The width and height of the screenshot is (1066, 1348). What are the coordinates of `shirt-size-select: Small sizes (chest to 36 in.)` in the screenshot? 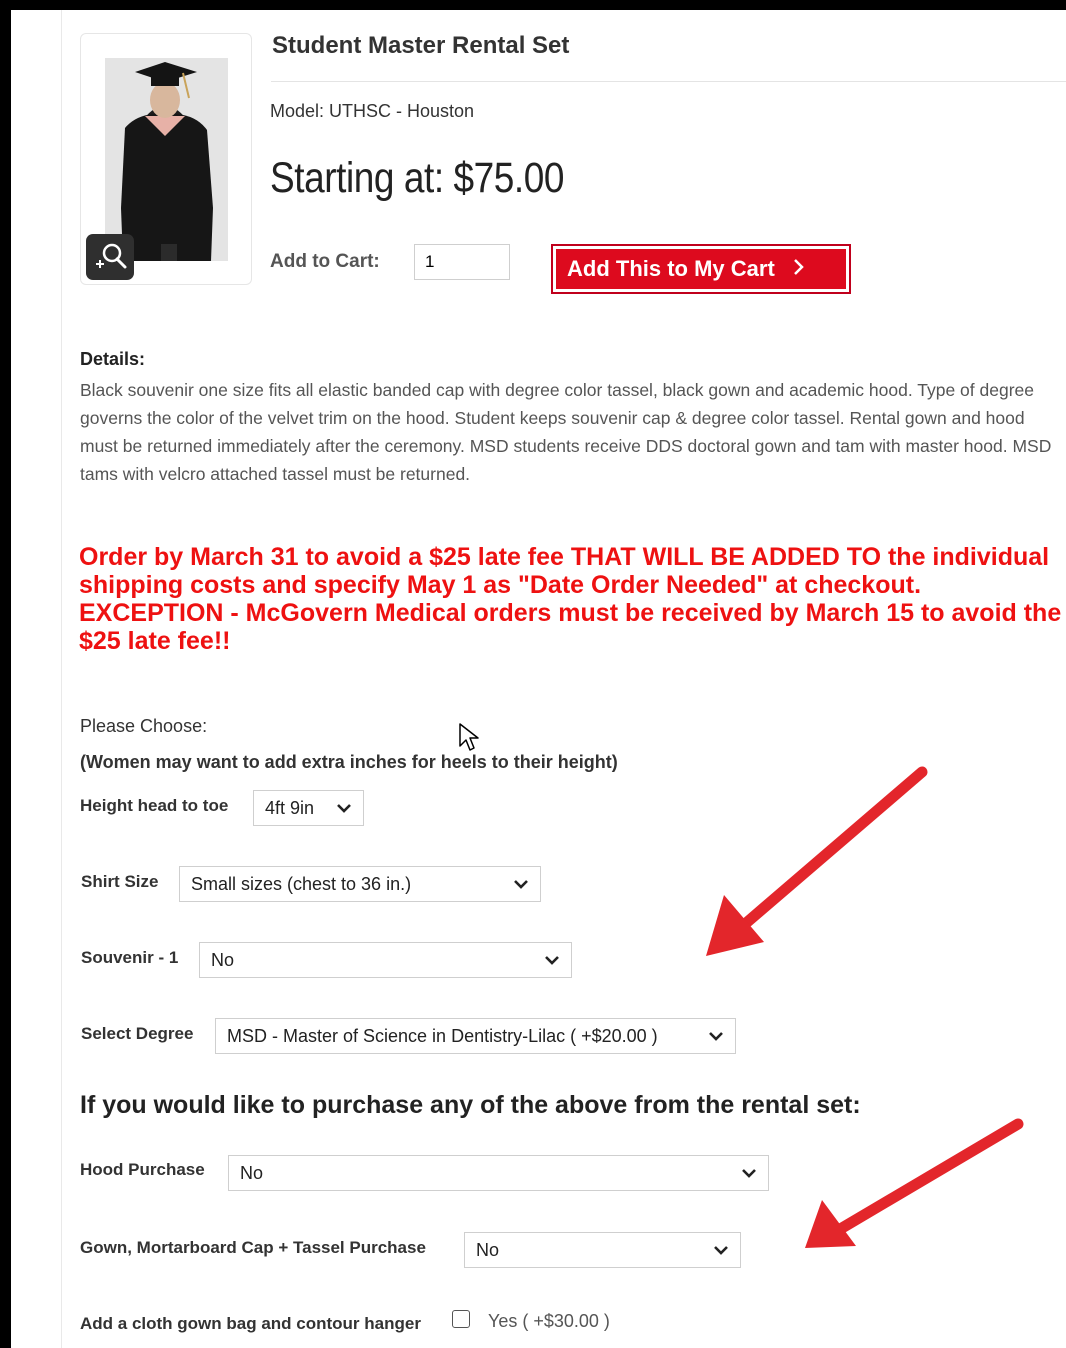 It's located at (360, 884).